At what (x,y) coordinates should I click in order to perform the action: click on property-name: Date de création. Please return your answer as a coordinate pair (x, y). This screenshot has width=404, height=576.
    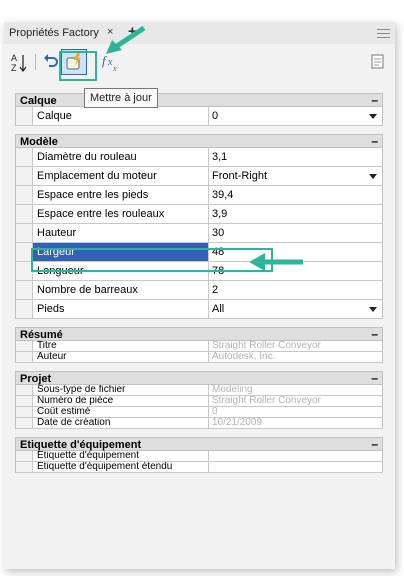
    Looking at the image, I should click on (121, 423).